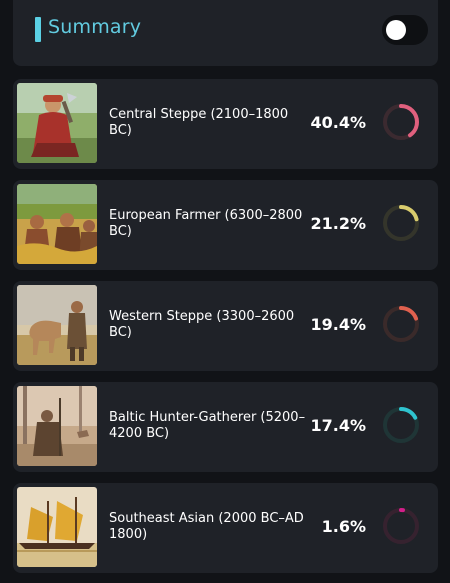  What do you see at coordinates (338, 223) in the screenshot?
I see `row-percent: 21.2%` at bounding box center [338, 223].